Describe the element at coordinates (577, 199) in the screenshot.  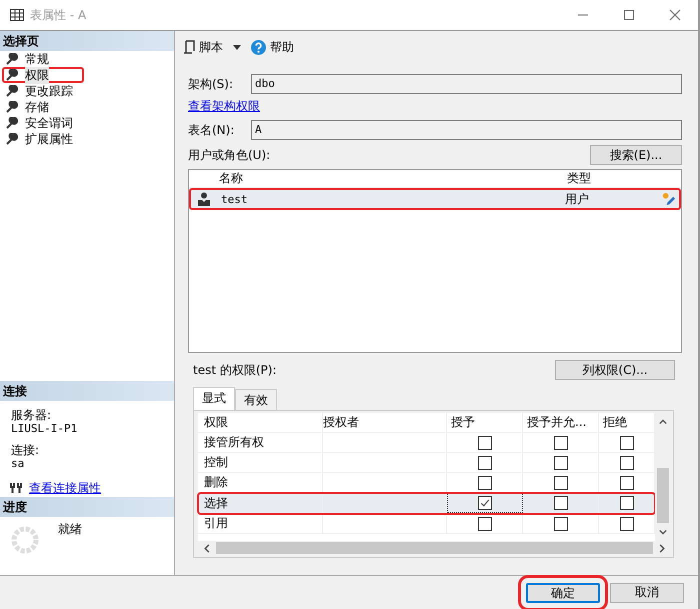
I see `user-type: 用户` at that location.